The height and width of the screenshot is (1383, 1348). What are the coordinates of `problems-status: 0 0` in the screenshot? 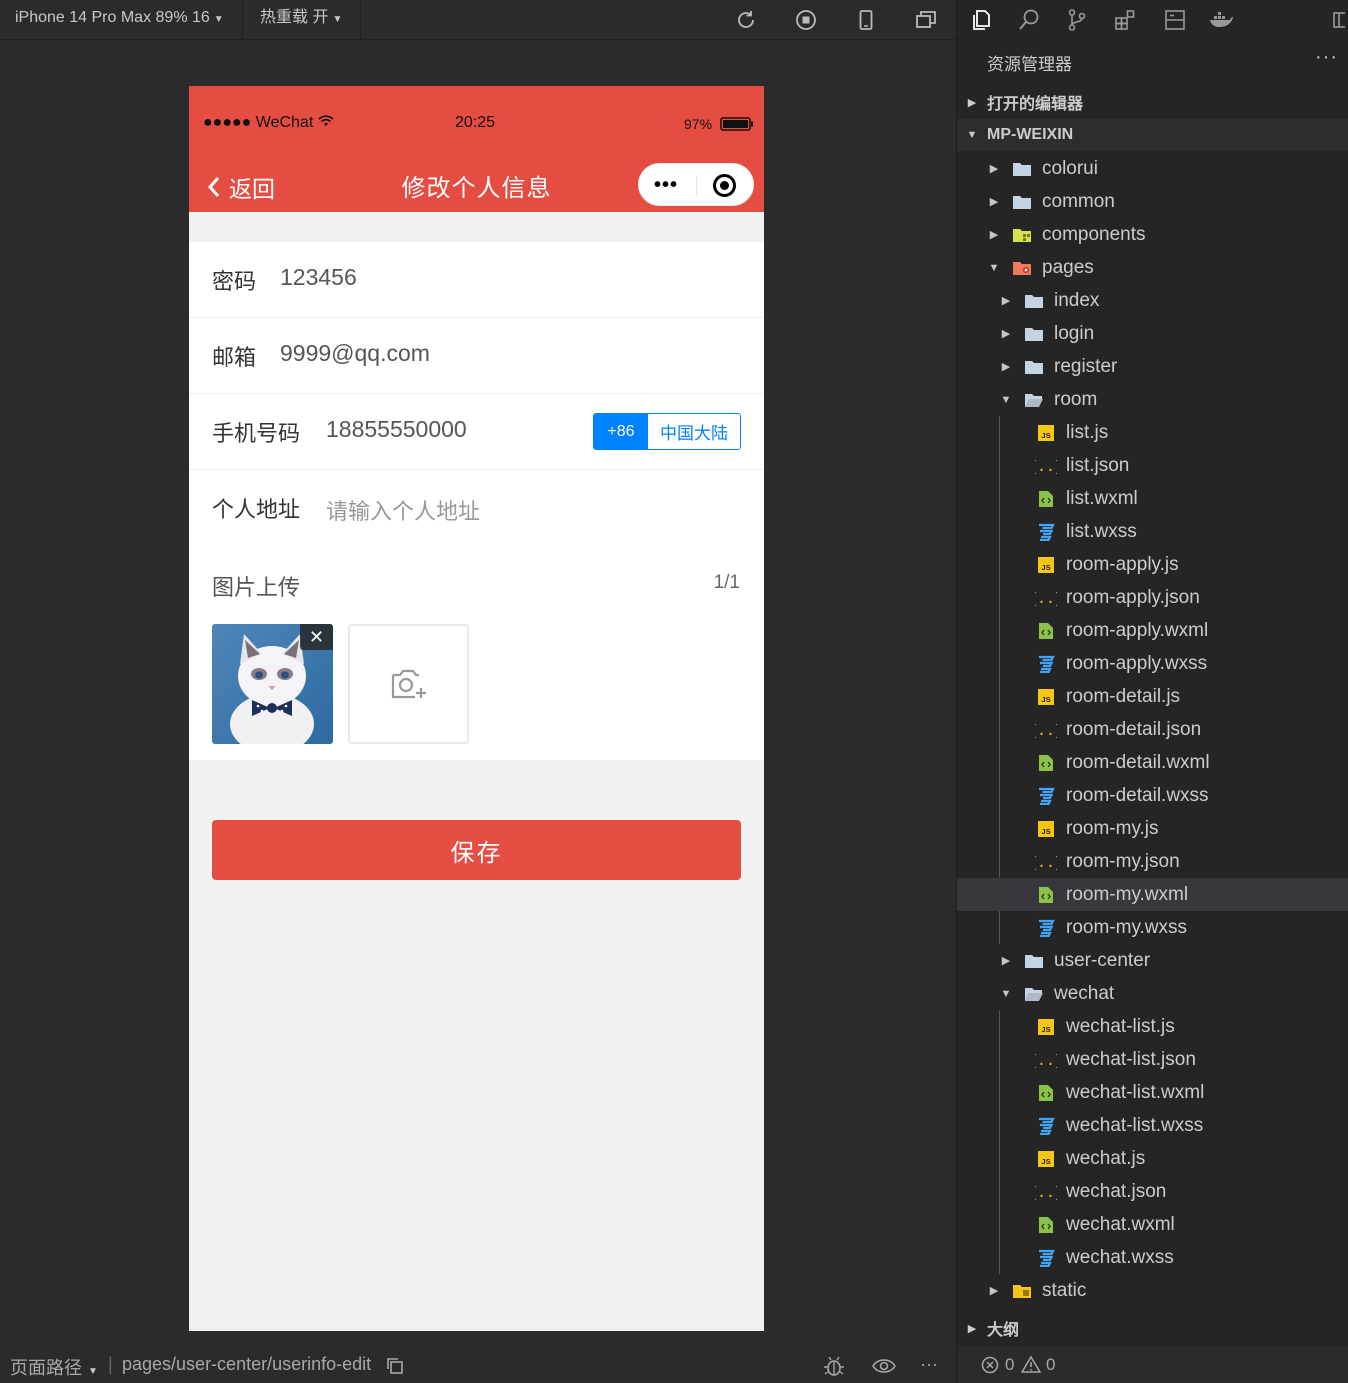 It's located at (1152, 1364).